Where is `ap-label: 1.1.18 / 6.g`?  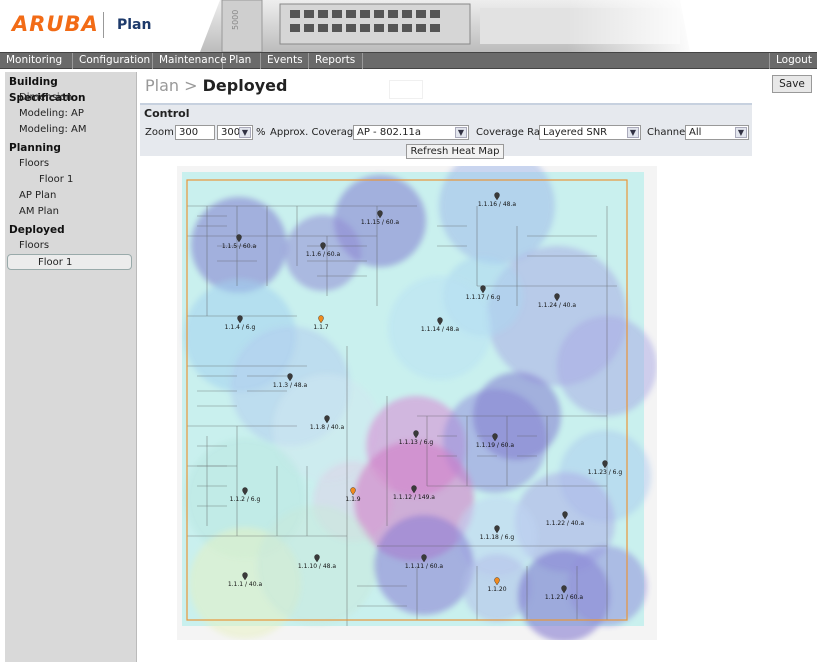 ap-label: 1.1.18 / 6.g is located at coordinates (497, 537).